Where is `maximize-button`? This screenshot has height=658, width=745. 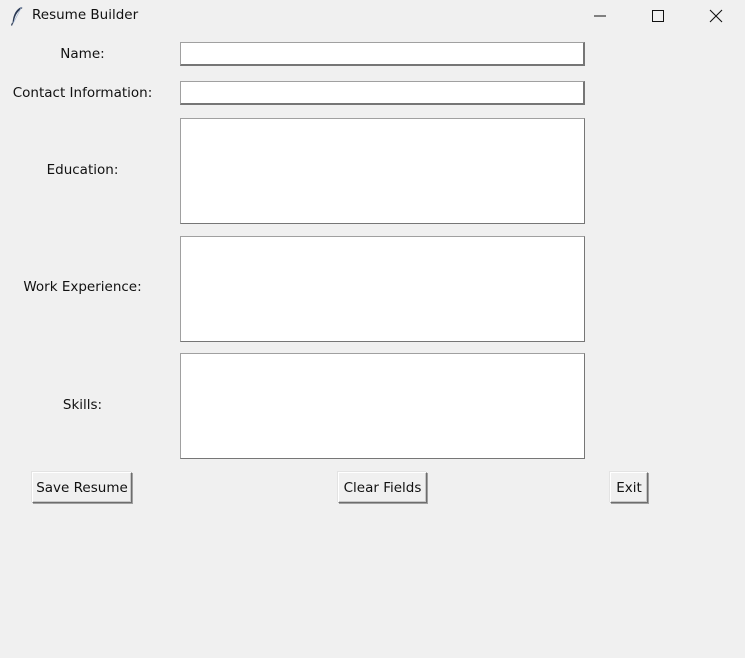
maximize-button is located at coordinates (658, 16).